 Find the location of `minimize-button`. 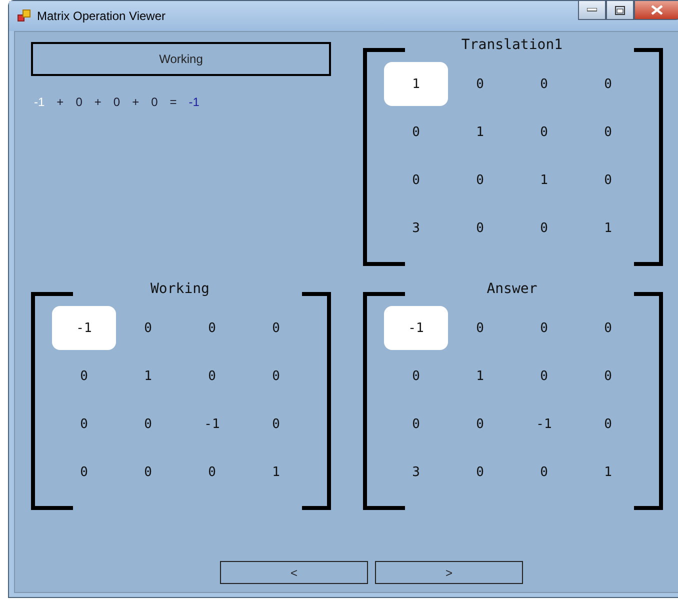

minimize-button is located at coordinates (592, 10).